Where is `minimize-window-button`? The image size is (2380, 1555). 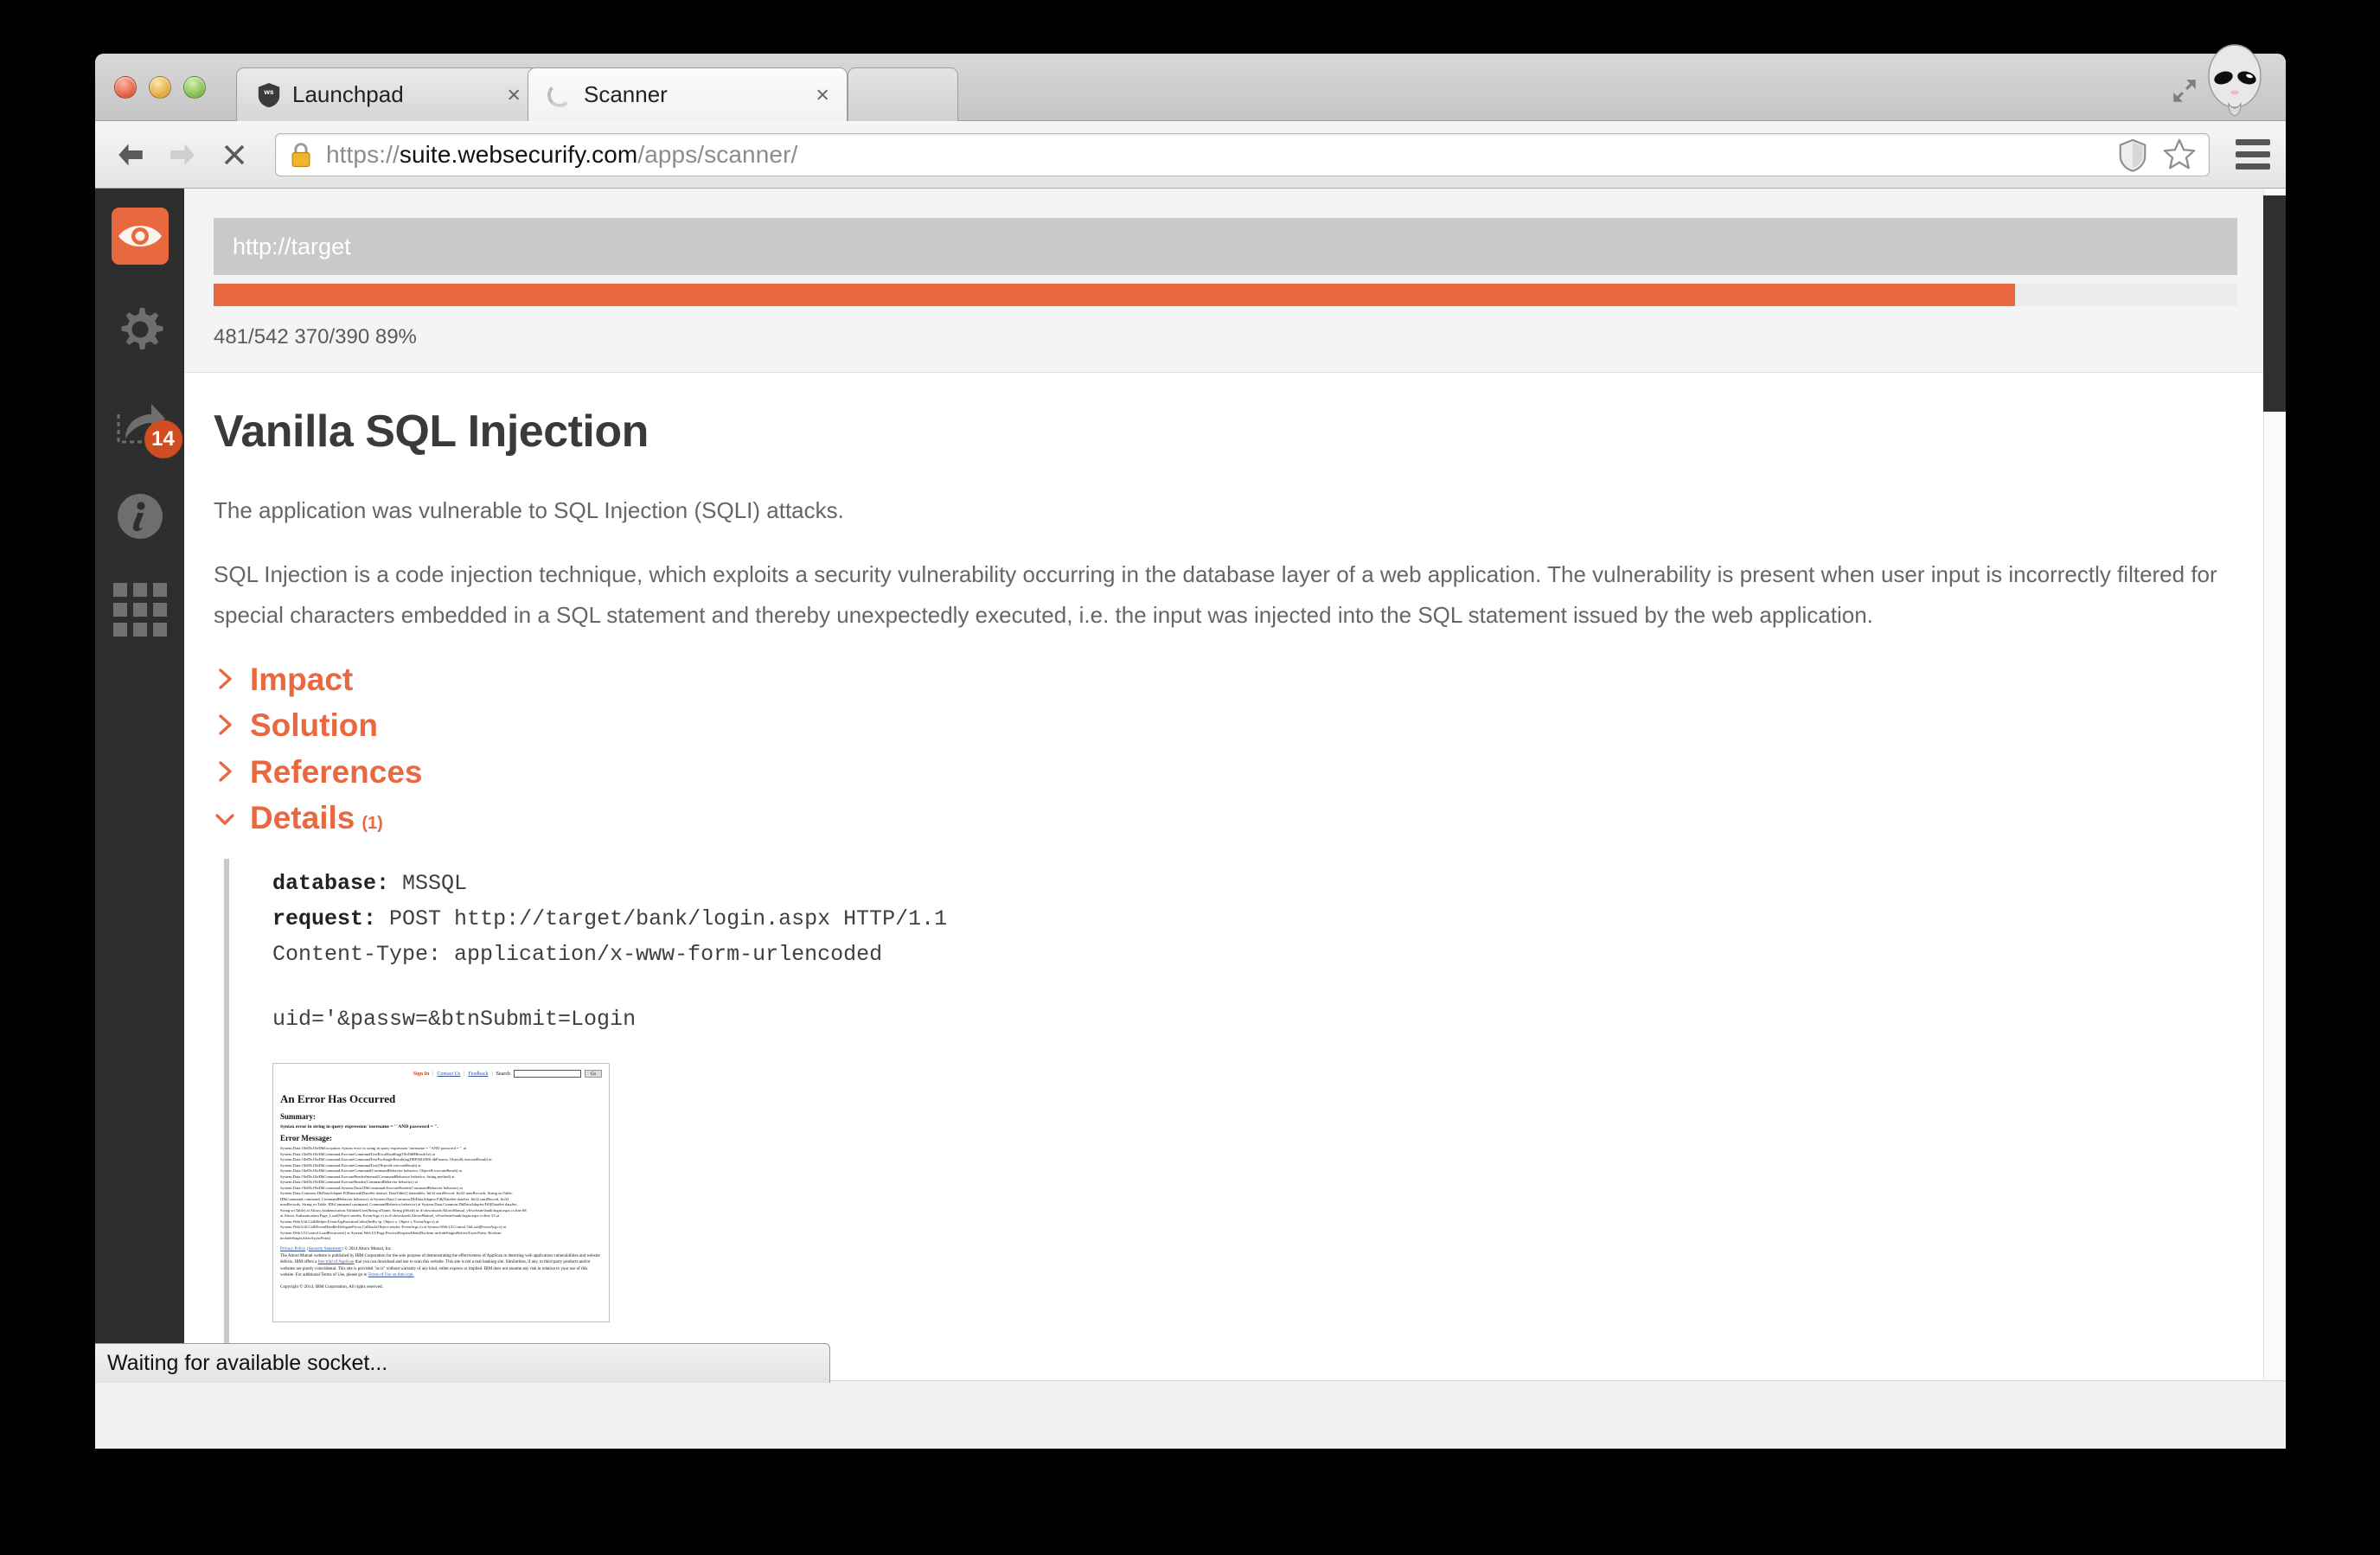 minimize-window-button is located at coordinates (160, 88).